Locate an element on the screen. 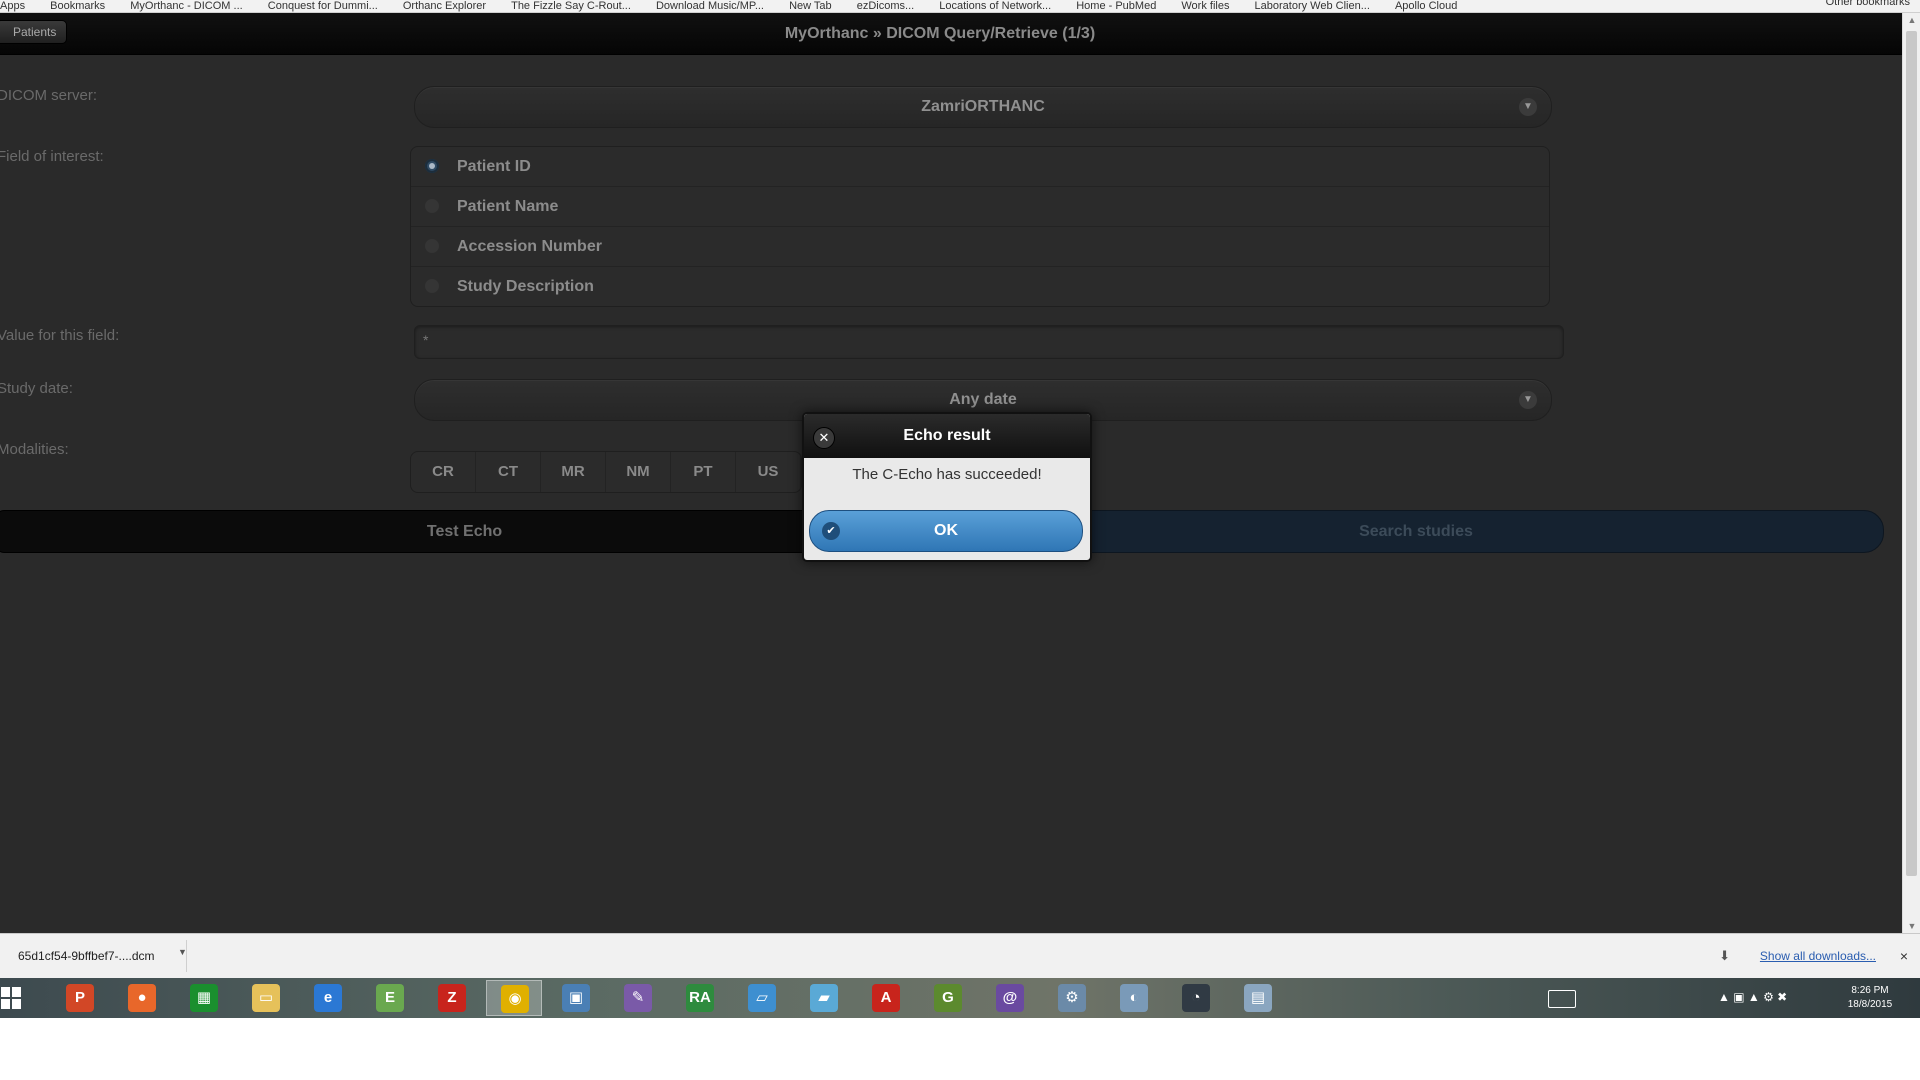 The image size is (1920, 1080). radio-label: Accession Number is located at coordinates (529, 246).